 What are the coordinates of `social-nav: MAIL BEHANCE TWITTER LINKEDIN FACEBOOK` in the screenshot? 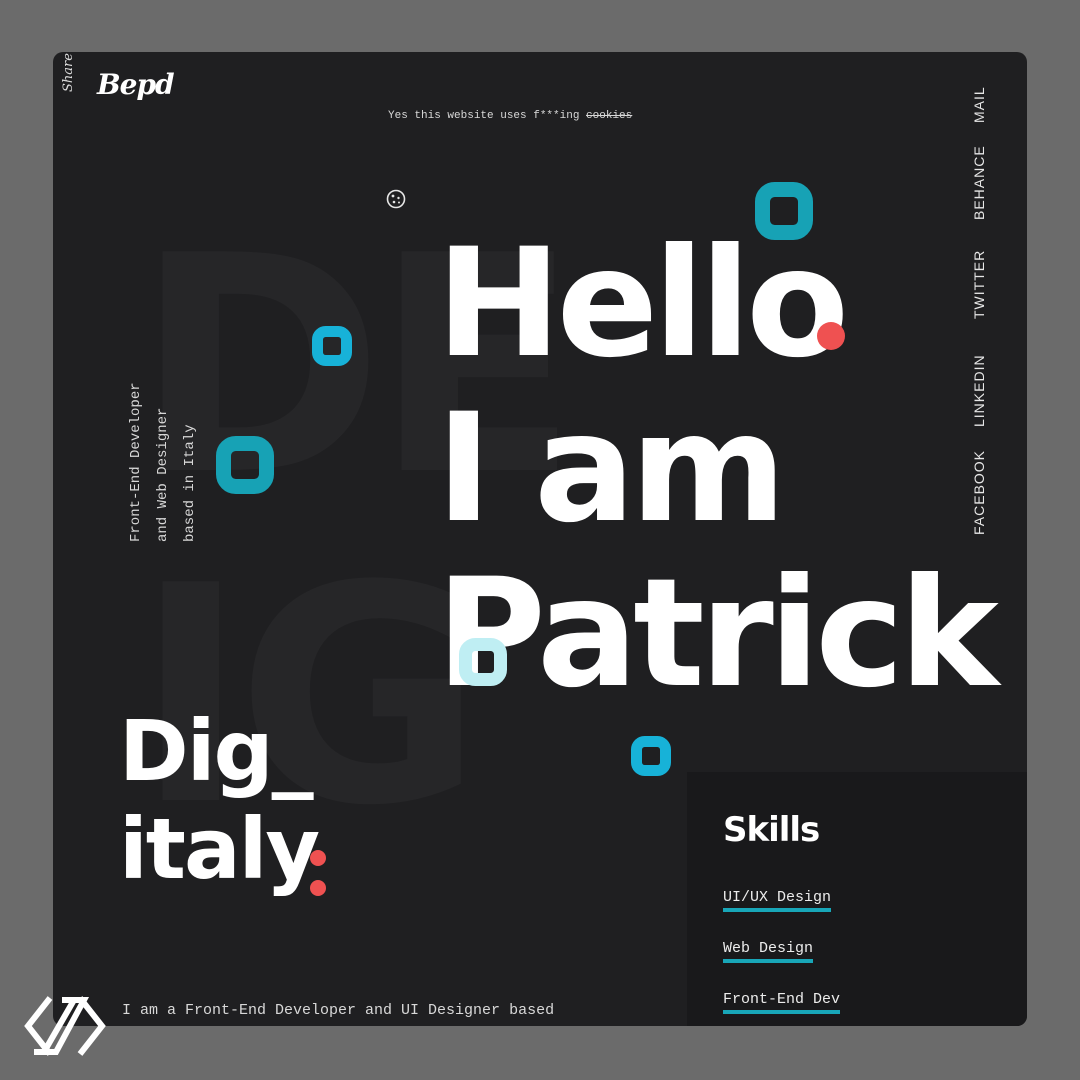 It's located at (983, 302).